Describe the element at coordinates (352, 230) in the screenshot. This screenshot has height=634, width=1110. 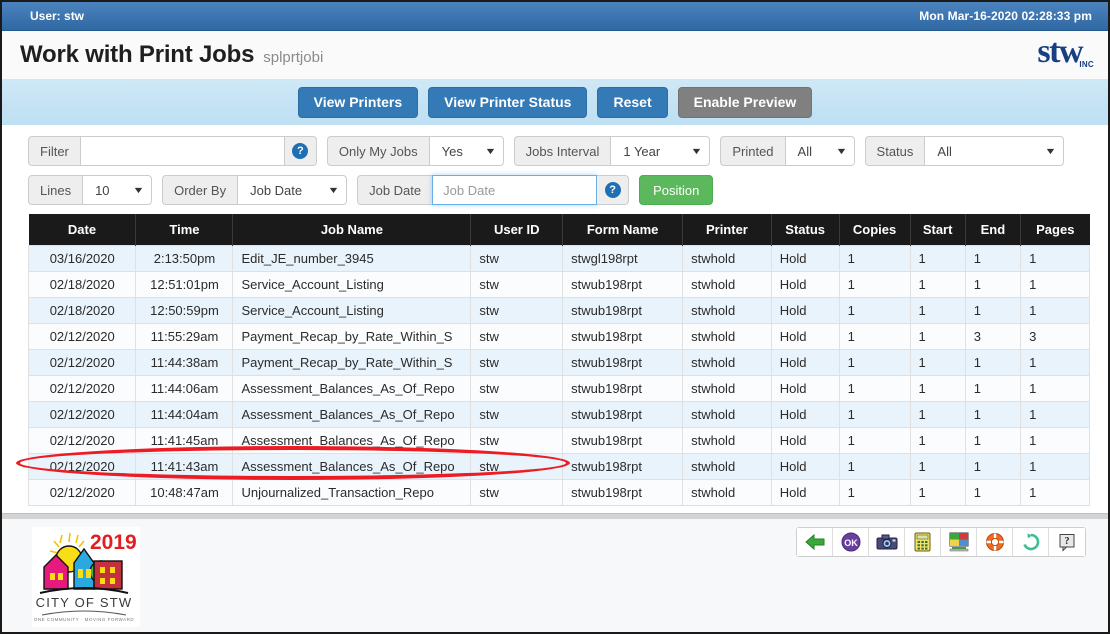
I see `column-header-job-name: Job Name` at that location.